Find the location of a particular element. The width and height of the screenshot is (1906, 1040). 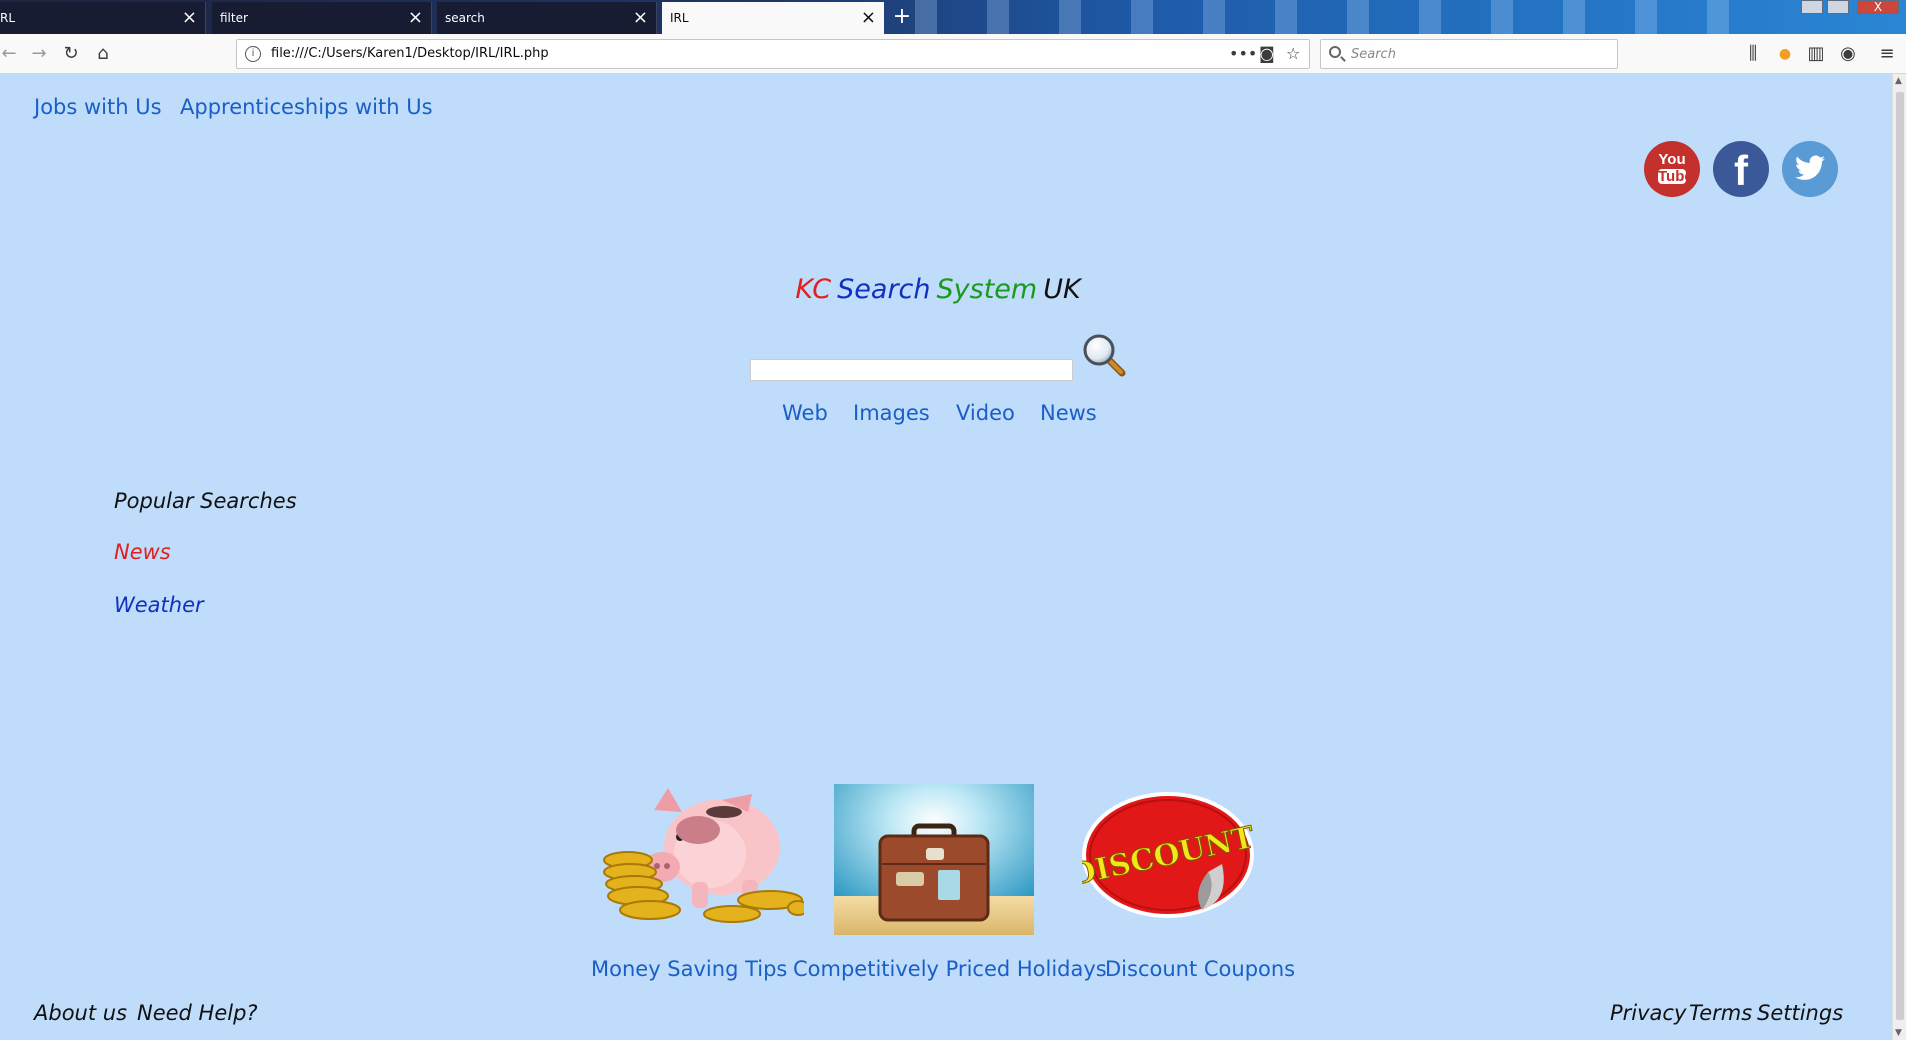

title-part-kc: KC is located at coordinates (813, 289).